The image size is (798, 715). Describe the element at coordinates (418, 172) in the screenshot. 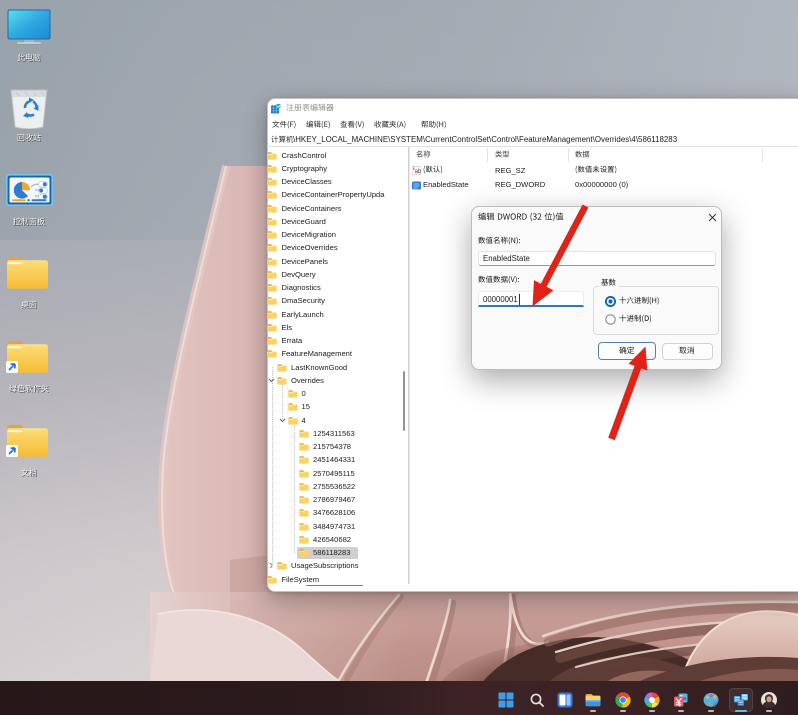

I see `svg-text: ab` at that location.